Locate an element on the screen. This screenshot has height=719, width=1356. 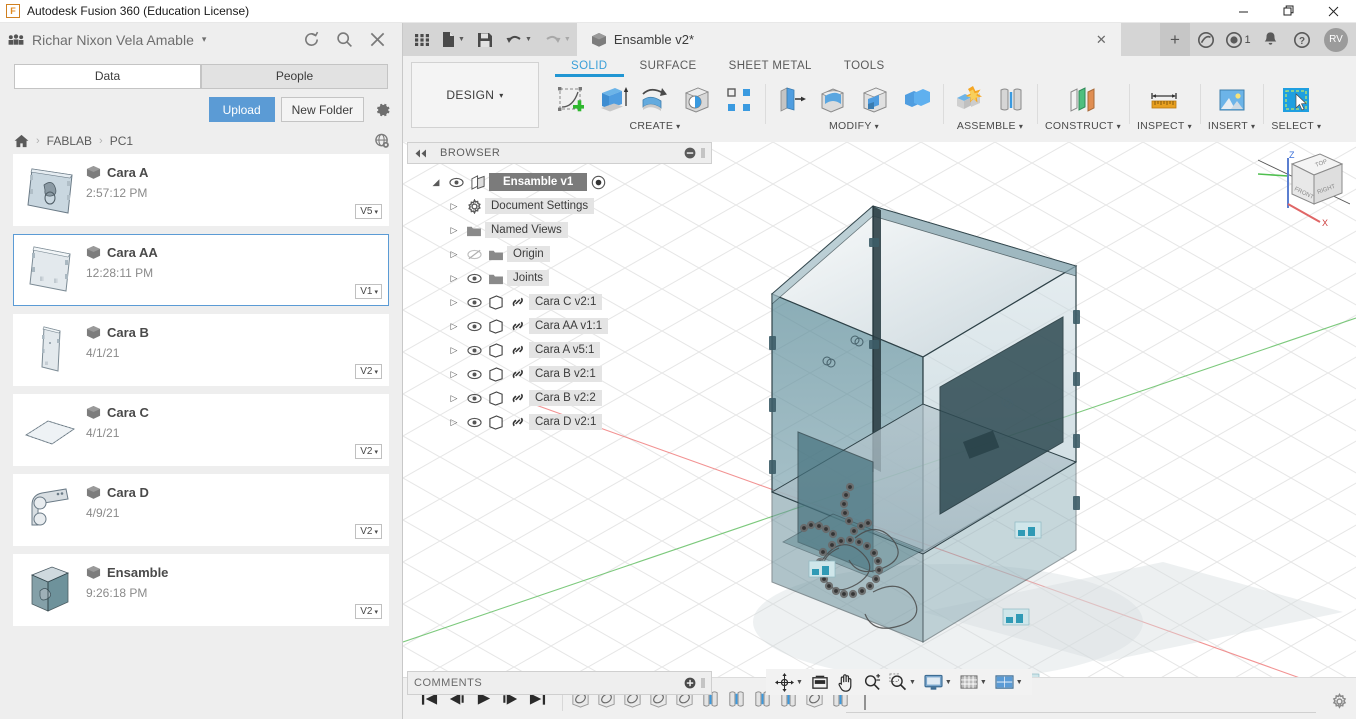
close-panel-icon is located at coordinates (377, 39).